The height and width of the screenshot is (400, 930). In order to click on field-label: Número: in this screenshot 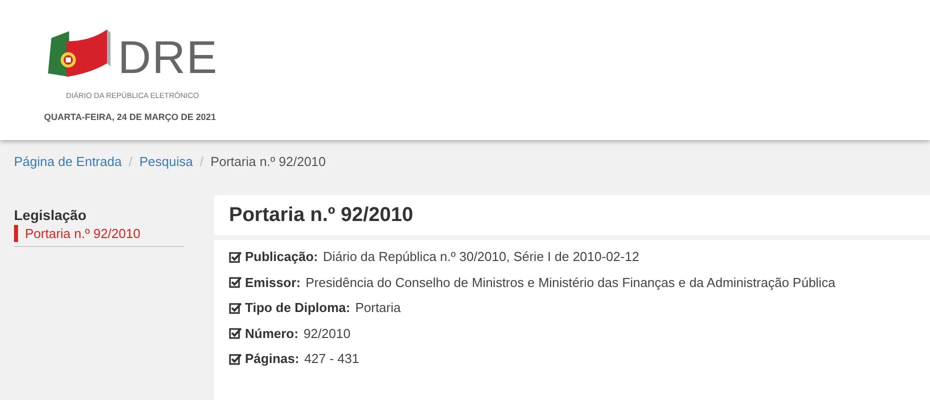, I will do `click(271, 333)`.